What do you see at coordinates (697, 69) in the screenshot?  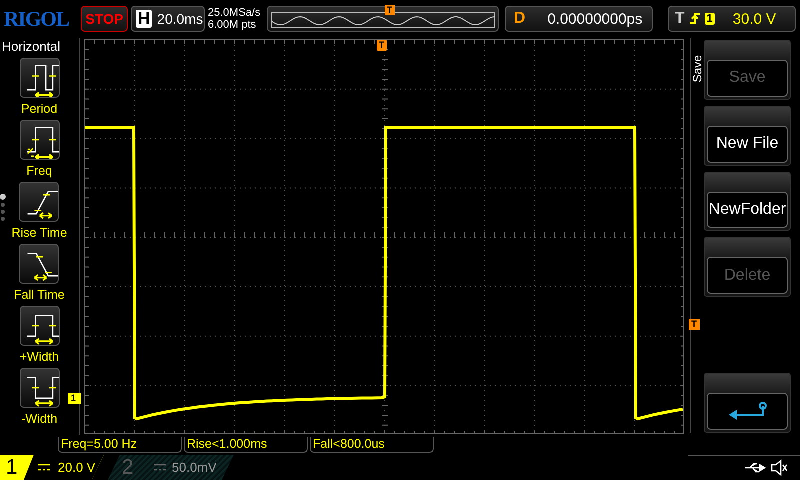 I see `menu-title: Save` at bounding box center [697, 69].